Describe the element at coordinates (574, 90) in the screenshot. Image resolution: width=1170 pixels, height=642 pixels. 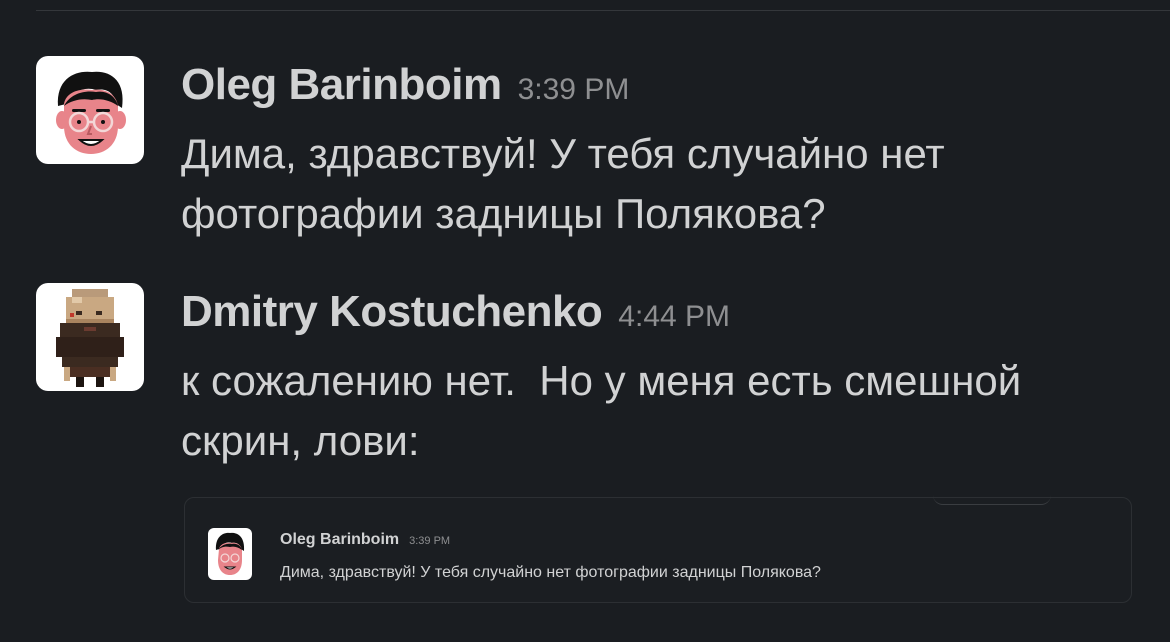
I see `message-timestamp: 3:39 PM` at that location.